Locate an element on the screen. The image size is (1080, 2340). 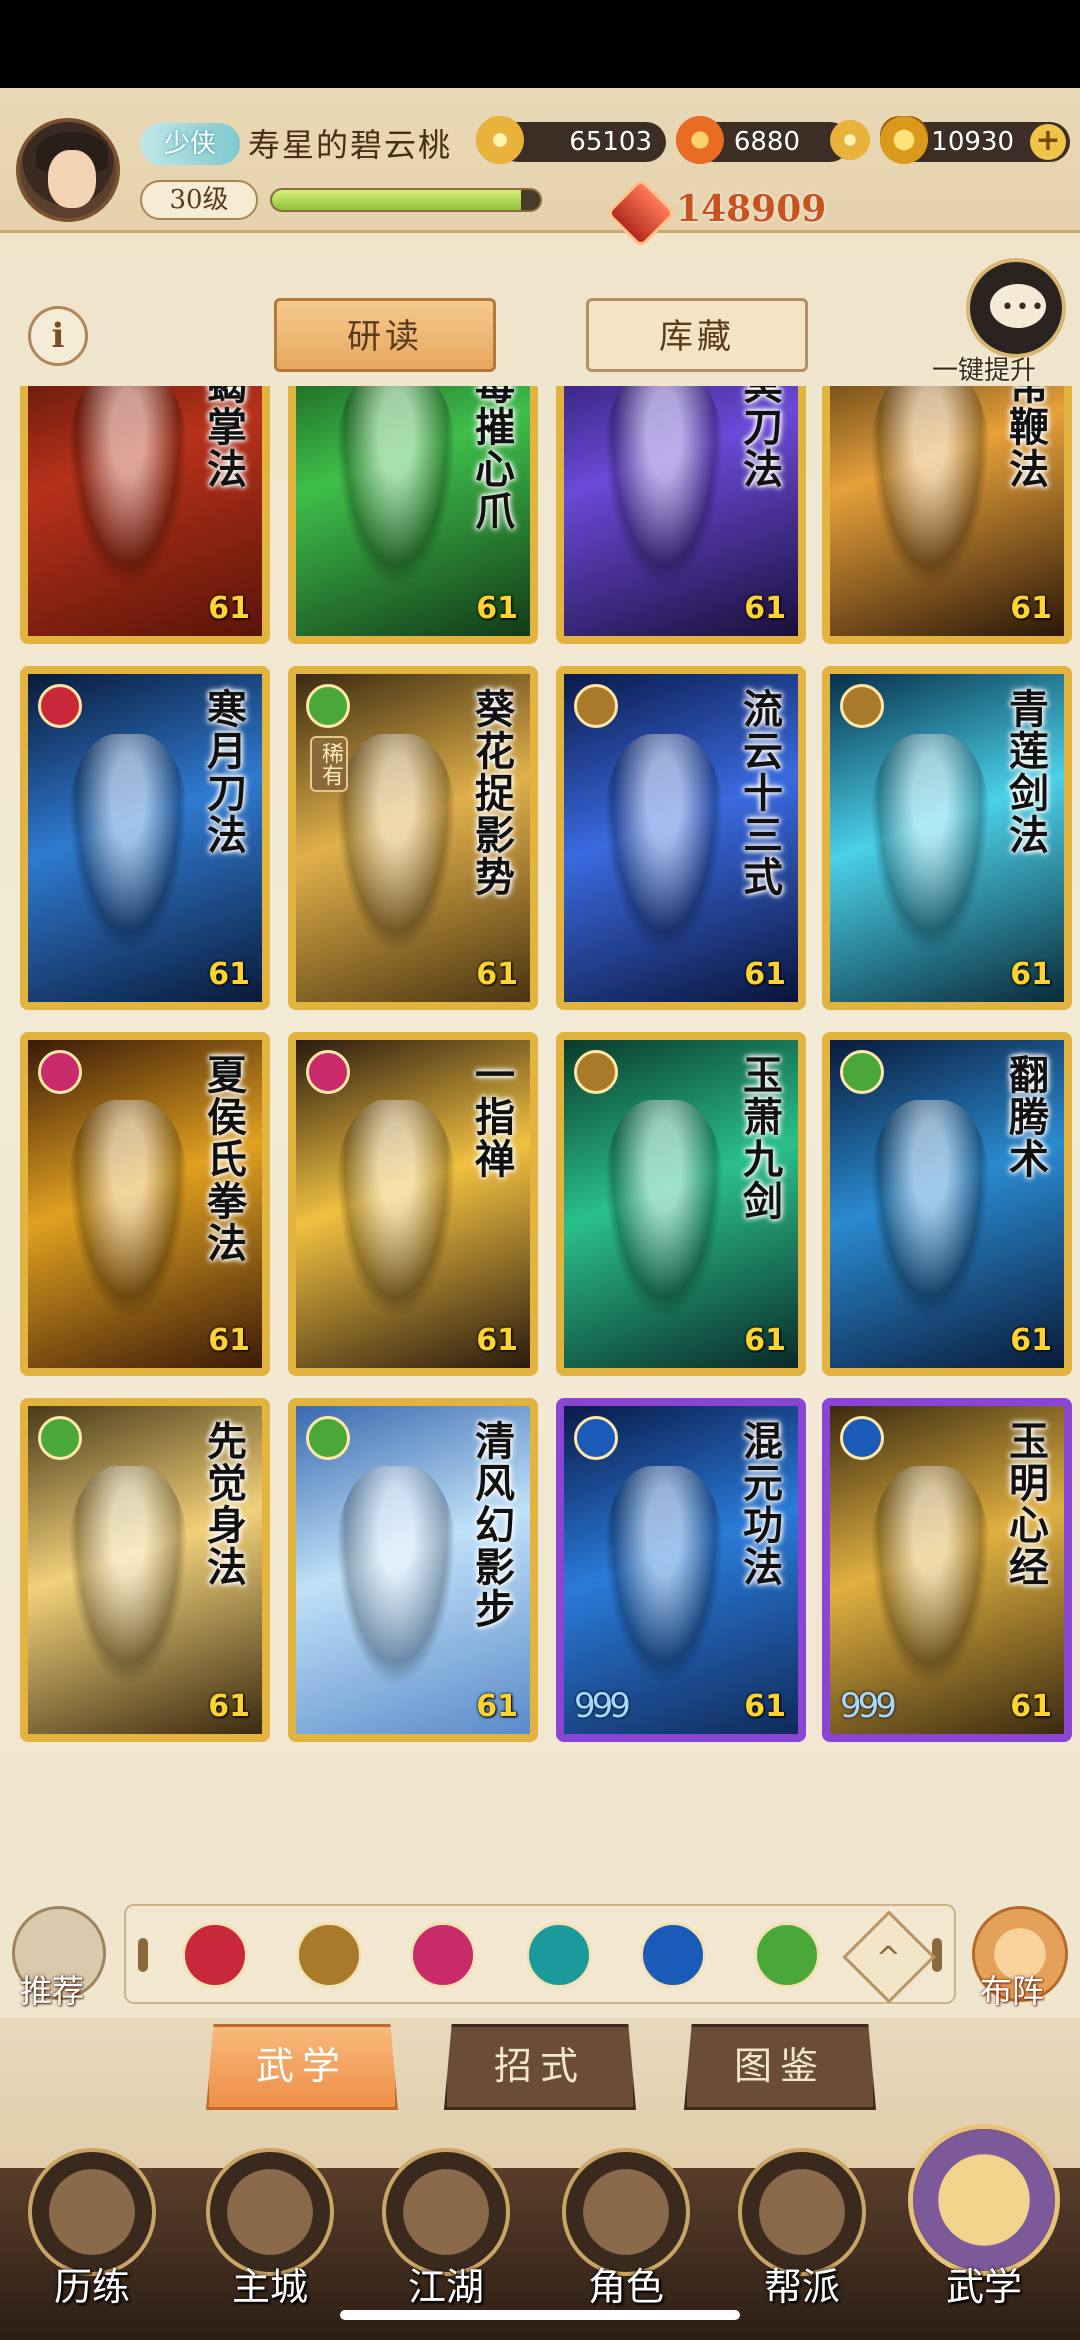
nav-icon is located at coordinates (984, 2200).